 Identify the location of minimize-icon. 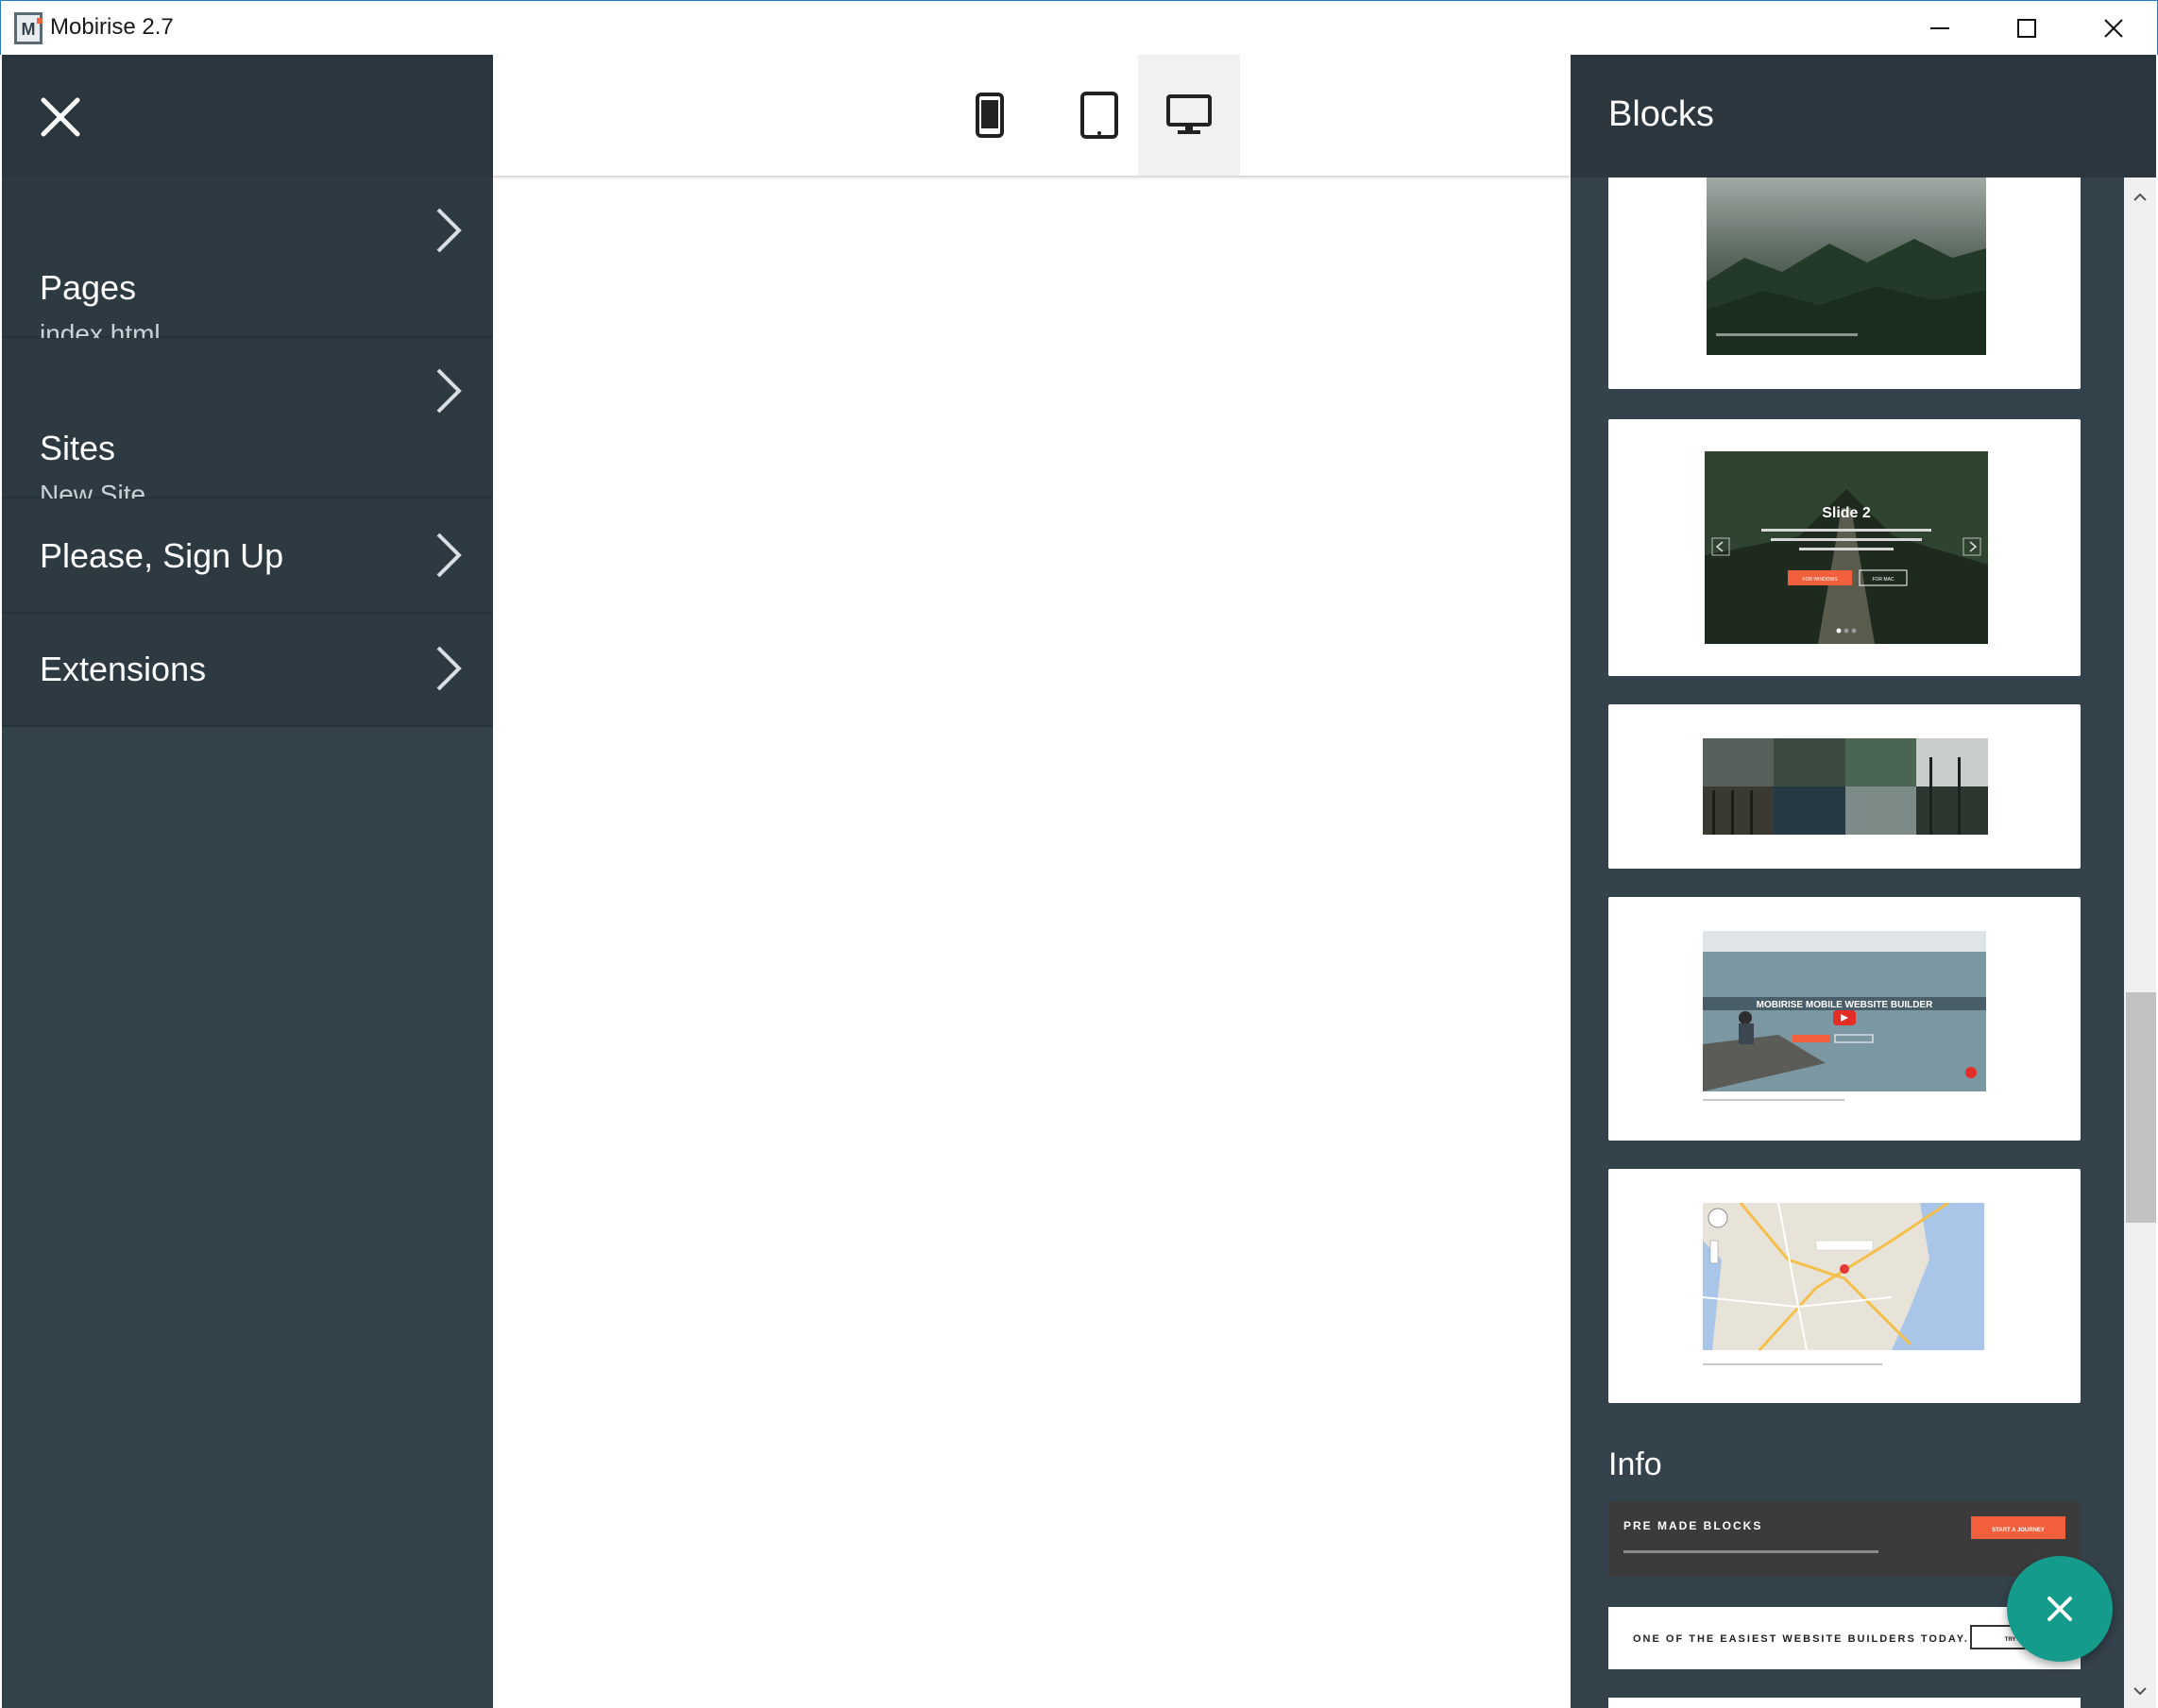
(1939, 27).